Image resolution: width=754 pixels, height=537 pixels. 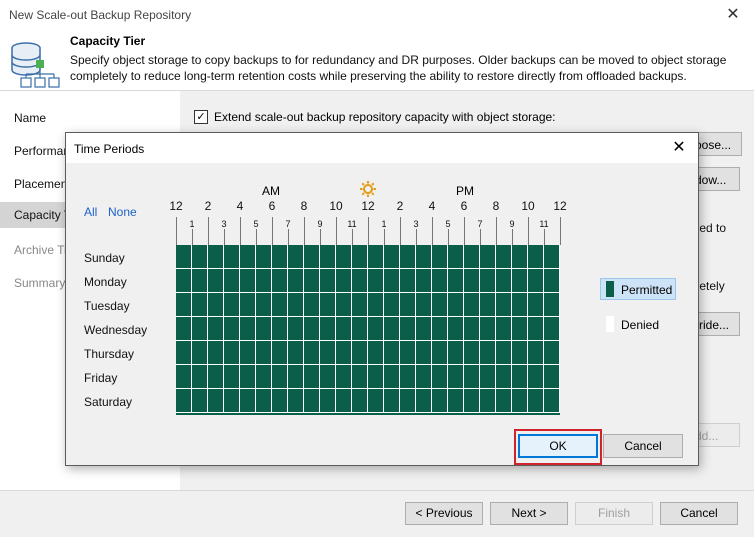 What do you see at coordinates (638, 289) in the screenshot?
I see `legend-permitted: Permitted` at bounding box center [638, 289].